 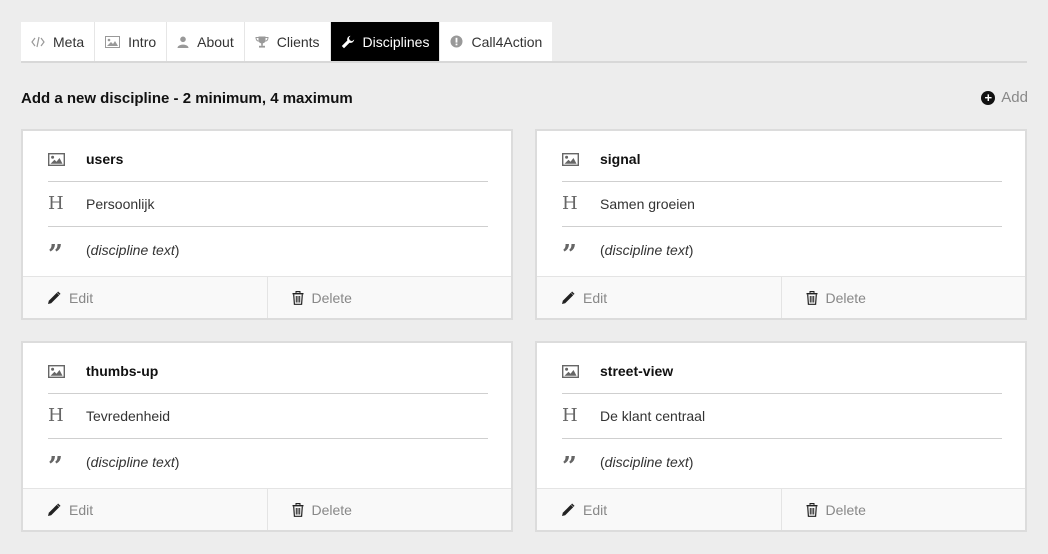 I want to click on wrench-icon, so click(x=348, y=42).